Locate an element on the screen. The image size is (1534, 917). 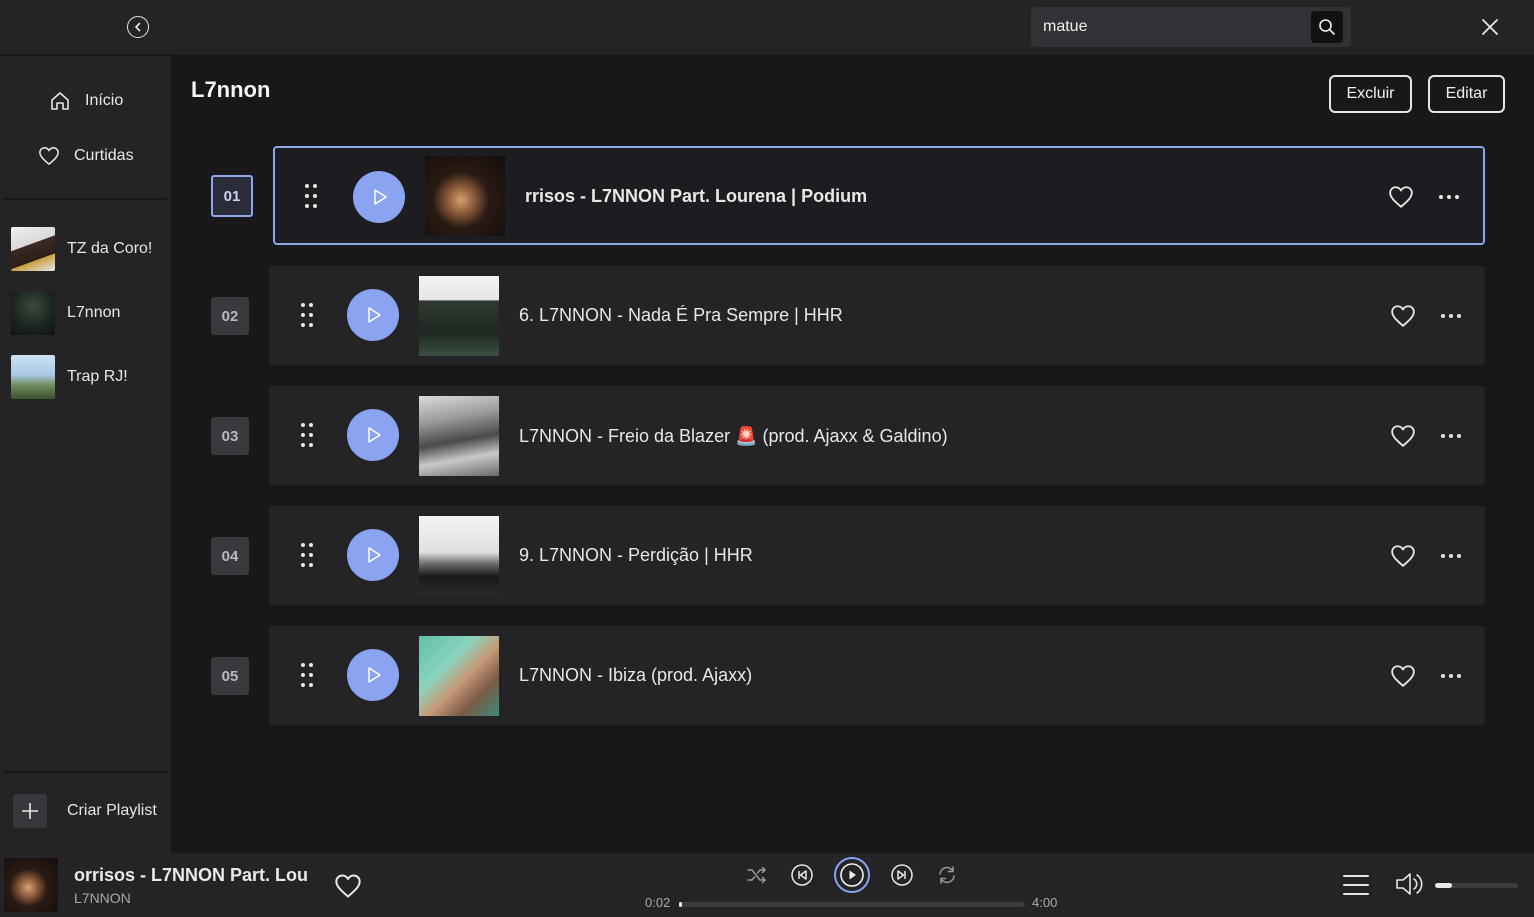
now-playing-cover is located at coordinates (31, 885).